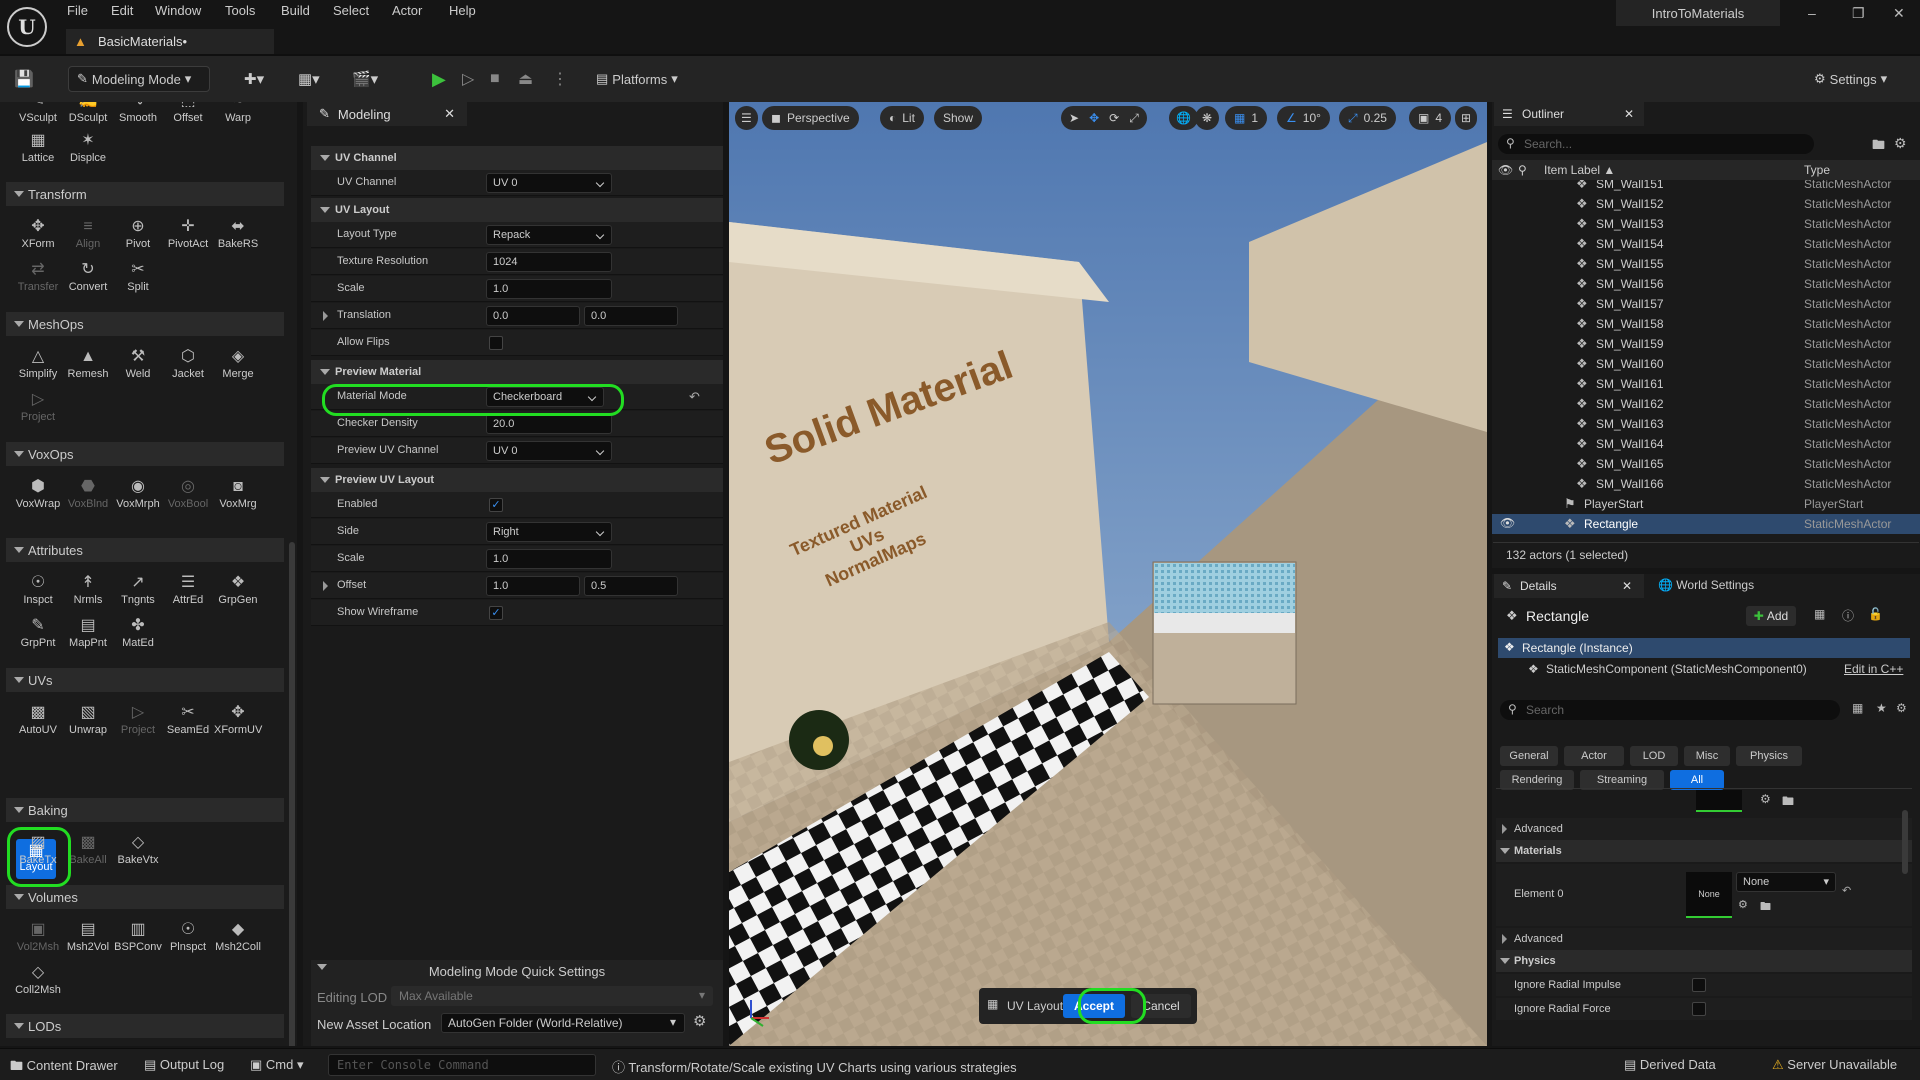 The width and height of the screenshot is (1920, 1080). Describe the element at coordinates (1706, 444) in the screenshot. I see `outliner-row: ❖ SM_Wall164 StaticMeshActor` at that location.